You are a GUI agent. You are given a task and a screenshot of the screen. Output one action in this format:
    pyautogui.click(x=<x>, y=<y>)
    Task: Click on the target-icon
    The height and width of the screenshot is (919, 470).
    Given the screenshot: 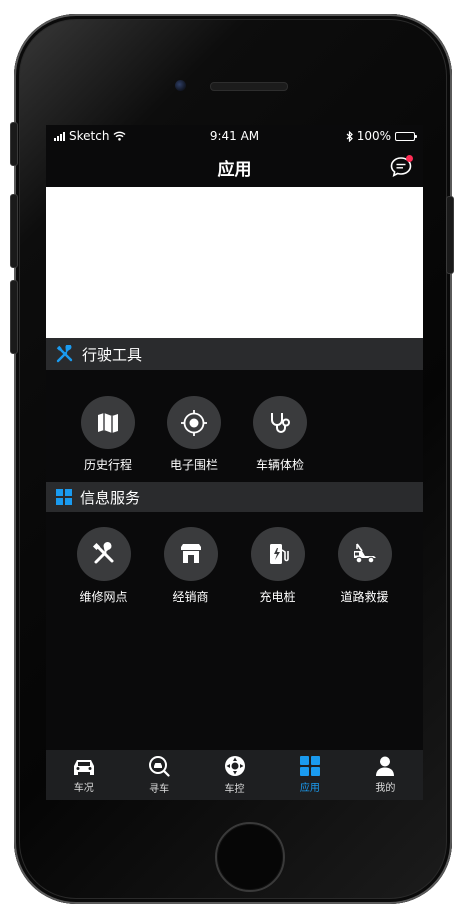 What is the action you would take?
    pyautogui.click(x=194, y=422)
    